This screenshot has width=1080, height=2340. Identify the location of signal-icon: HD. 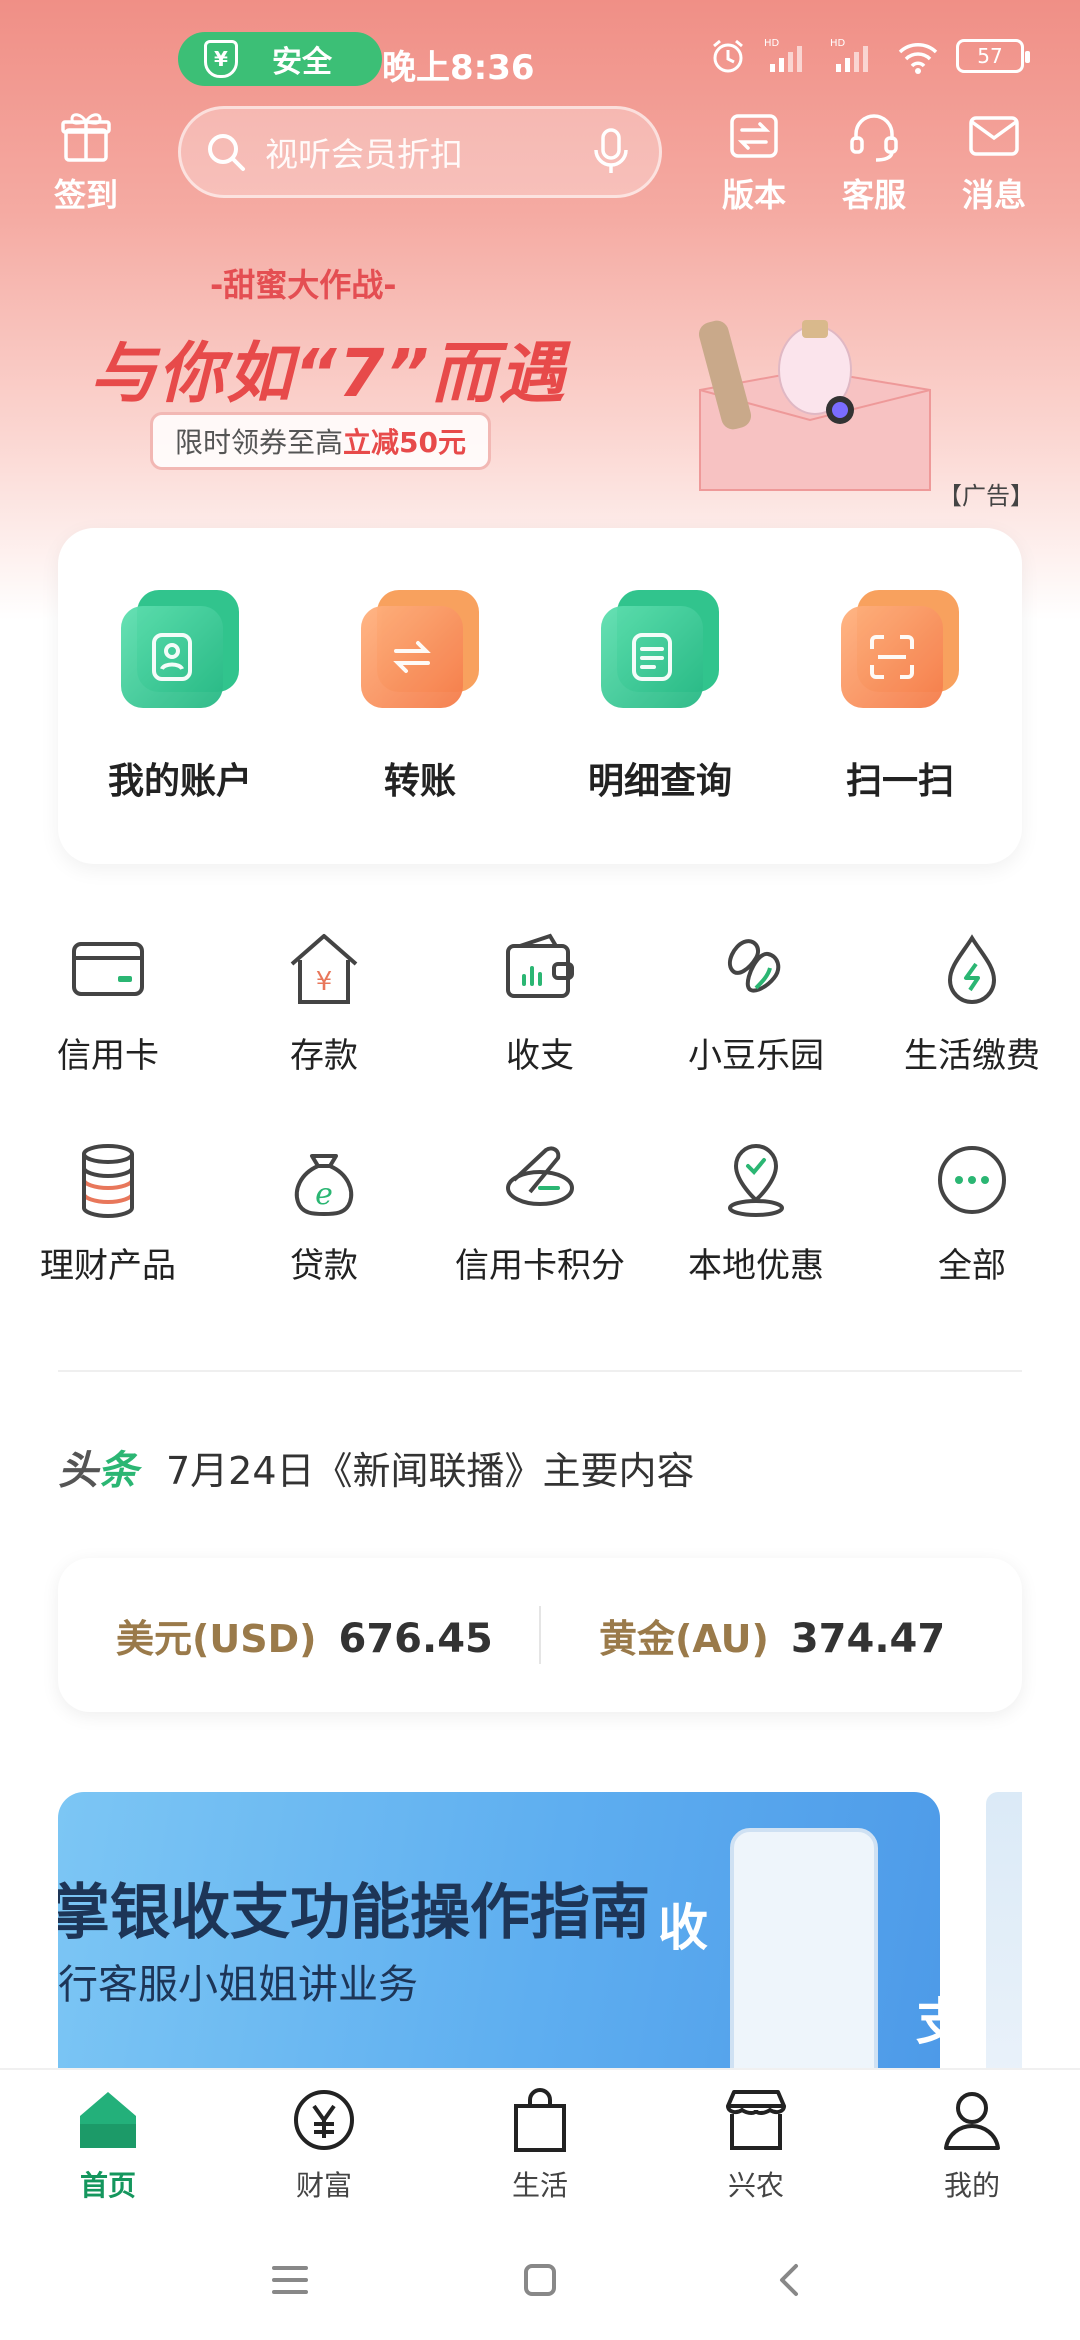
(783, 55).